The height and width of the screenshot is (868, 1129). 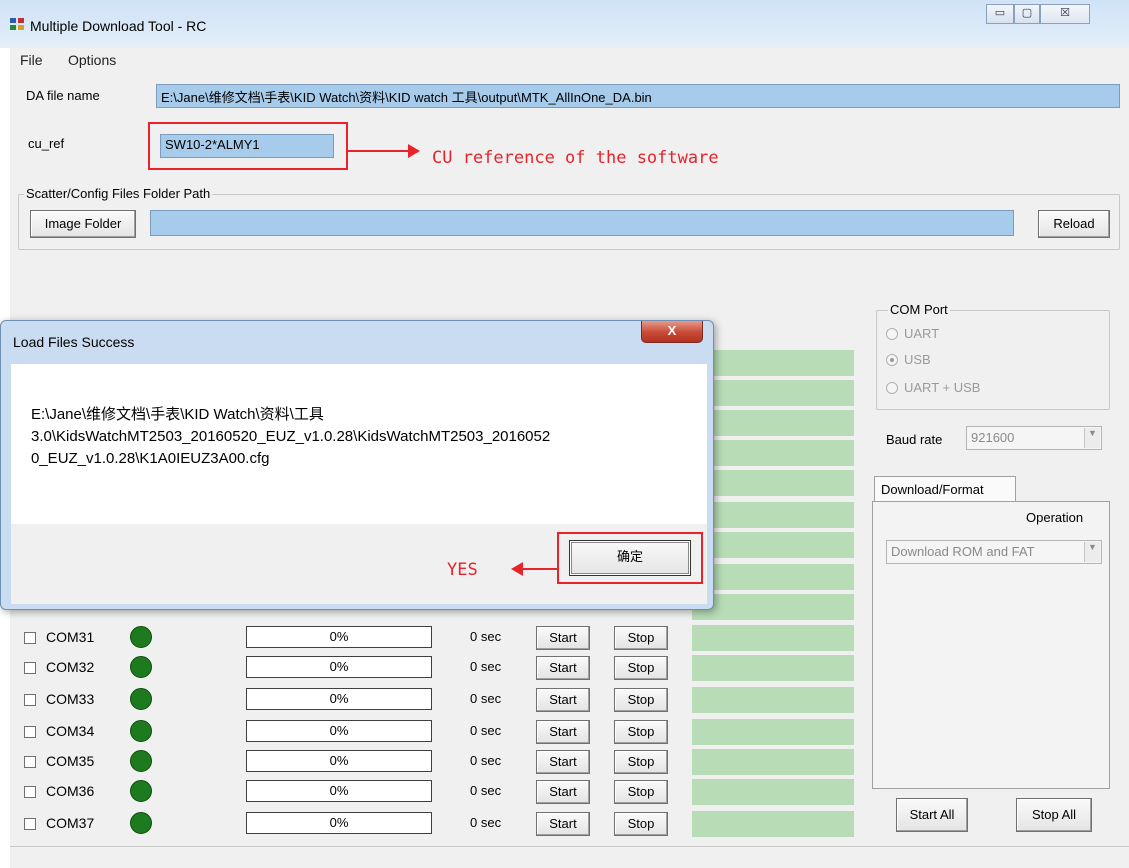 What do you see at coordinates (46, 143) in the screenshot?
I see `cu-ref-label: cu_ref` at bounding box center [46, 143].